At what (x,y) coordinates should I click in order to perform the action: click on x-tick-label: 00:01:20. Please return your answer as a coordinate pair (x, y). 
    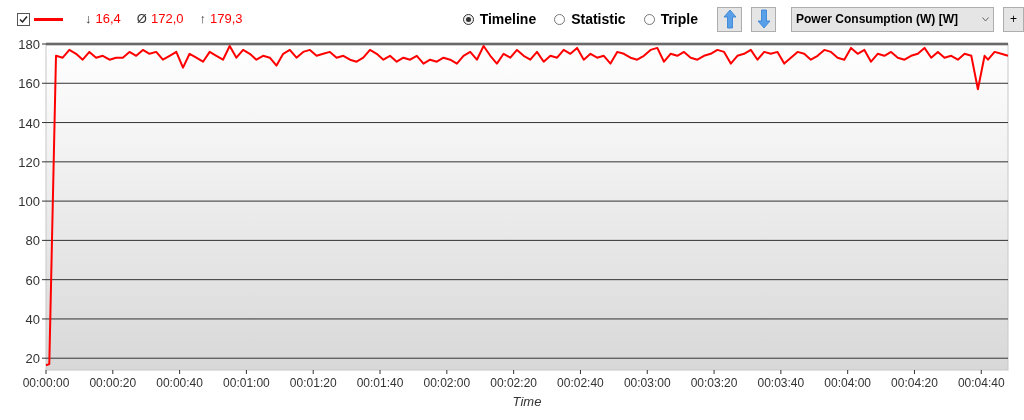
    Looking at the image, I should click on (313, 383).